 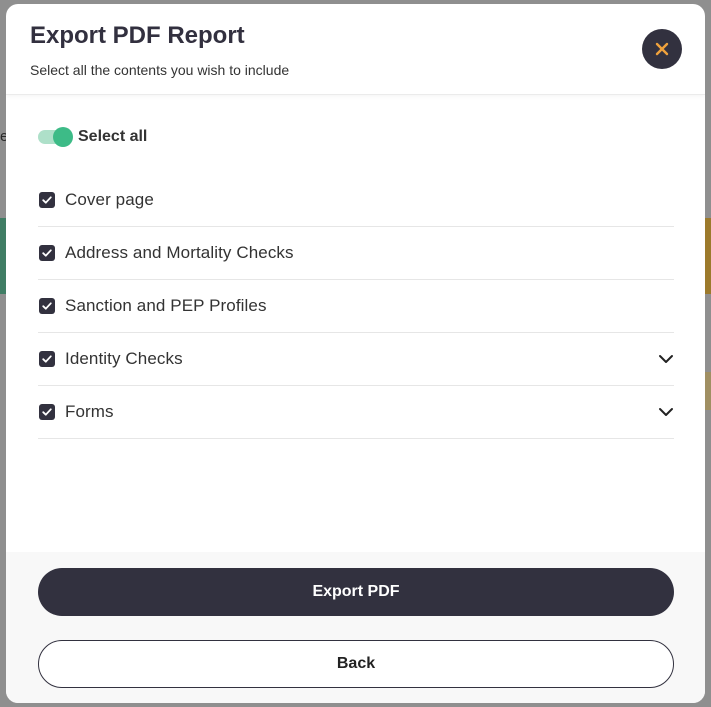 What do you see at coordinates (124, 358) in the screenshot?
I see `item-label: Identity Checks` at bounding box center [124, 358].